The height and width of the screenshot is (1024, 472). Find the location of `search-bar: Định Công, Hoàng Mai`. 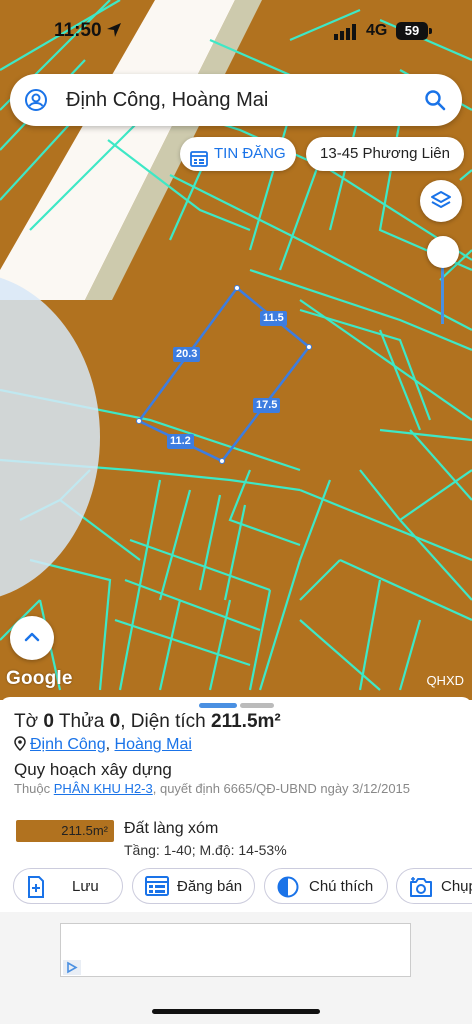

search-bar: Định Công, Hoàng Mai is located at coordinates (236, 100).